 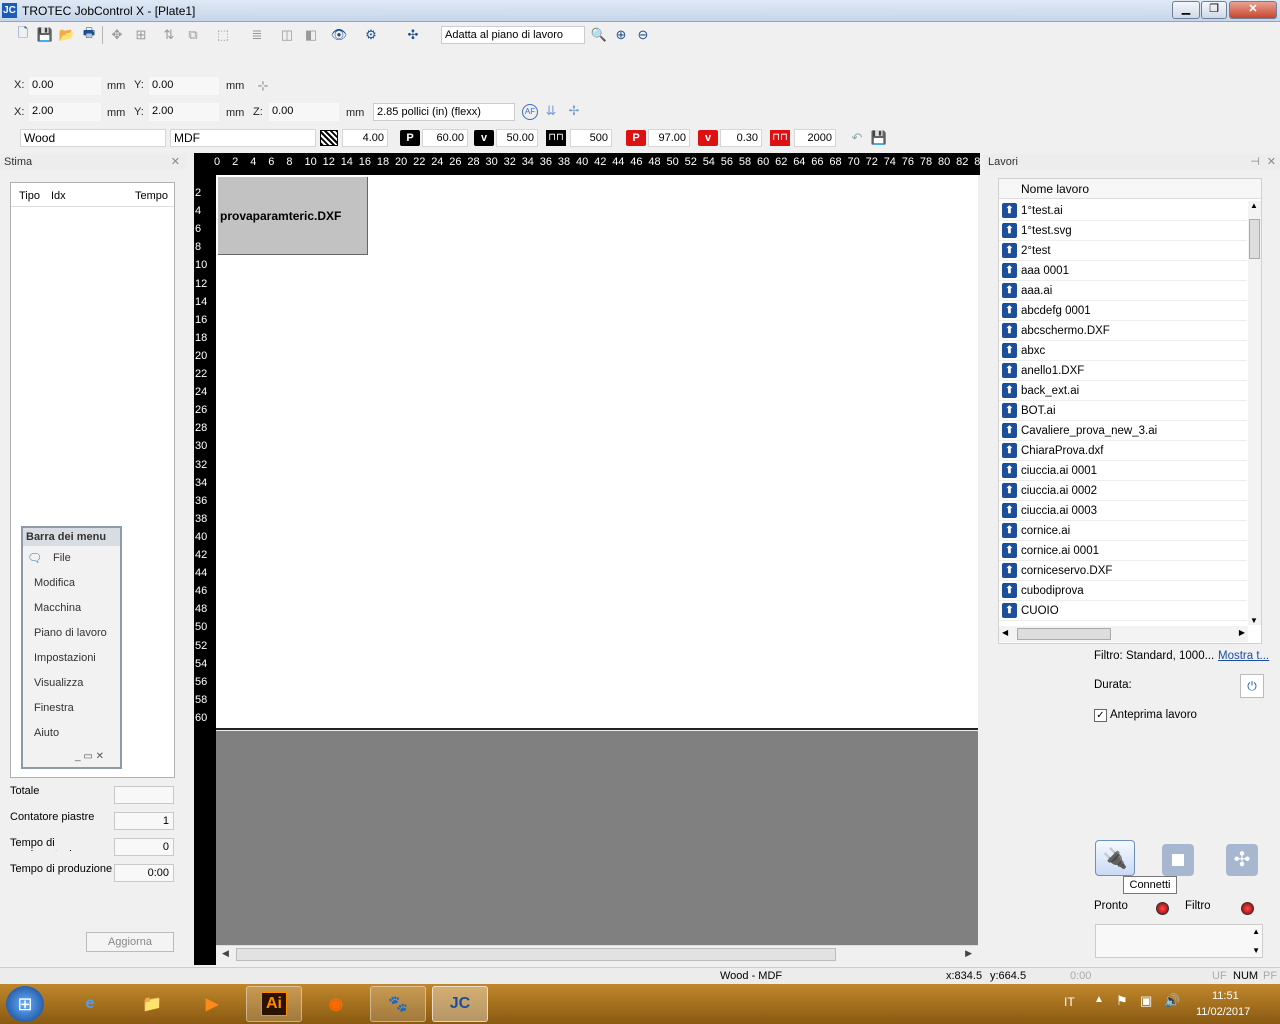 What do you see at coordinates (599, 35) in the screenshot?
I see `zoom-icon: 🔍` at bounding box center [599, 35].